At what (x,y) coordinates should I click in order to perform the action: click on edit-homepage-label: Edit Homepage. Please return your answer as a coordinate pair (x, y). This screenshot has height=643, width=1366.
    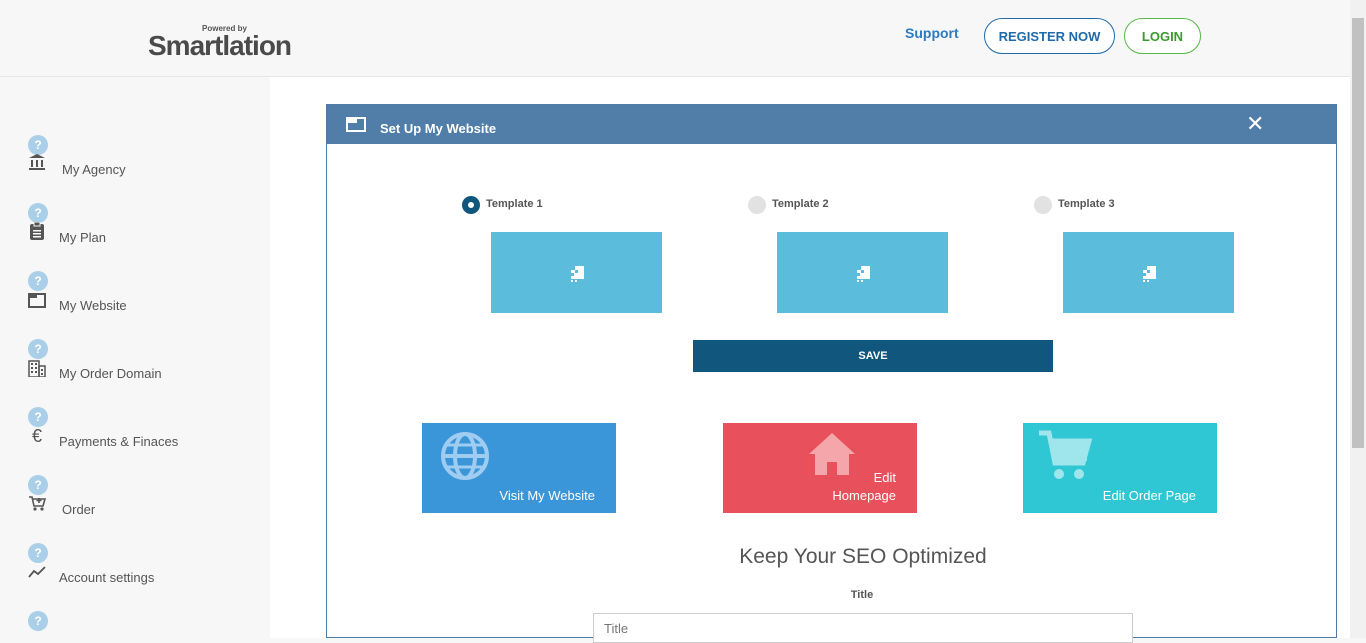
    Looking at the image, I should click on (864, 487).